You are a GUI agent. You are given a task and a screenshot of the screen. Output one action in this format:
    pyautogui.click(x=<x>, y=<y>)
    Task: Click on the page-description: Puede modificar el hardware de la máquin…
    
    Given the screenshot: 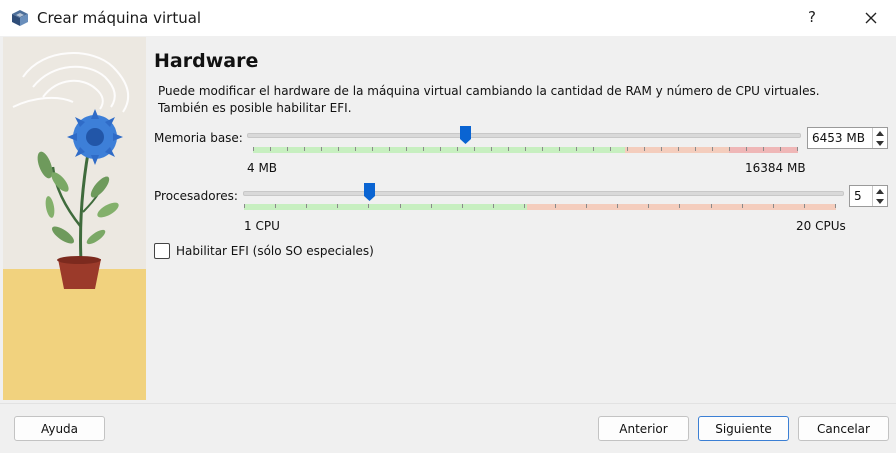 What is the action you would take?
    pyautogui.click(x=498, y=100)
    